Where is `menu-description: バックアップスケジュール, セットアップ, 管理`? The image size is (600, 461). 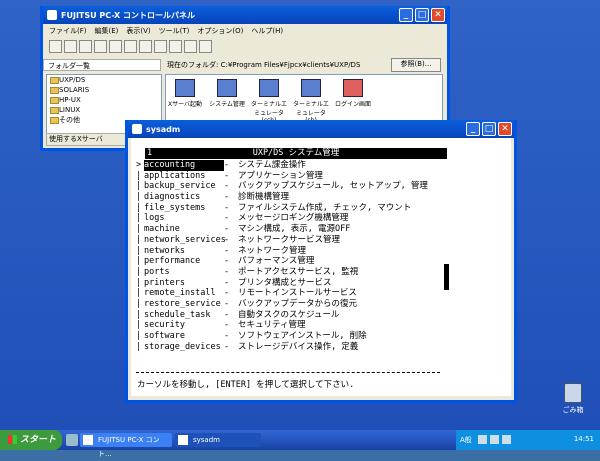
menu-description: バックアップスケジュール, セットアップ, 管理 is located at coordinates (333, 186).